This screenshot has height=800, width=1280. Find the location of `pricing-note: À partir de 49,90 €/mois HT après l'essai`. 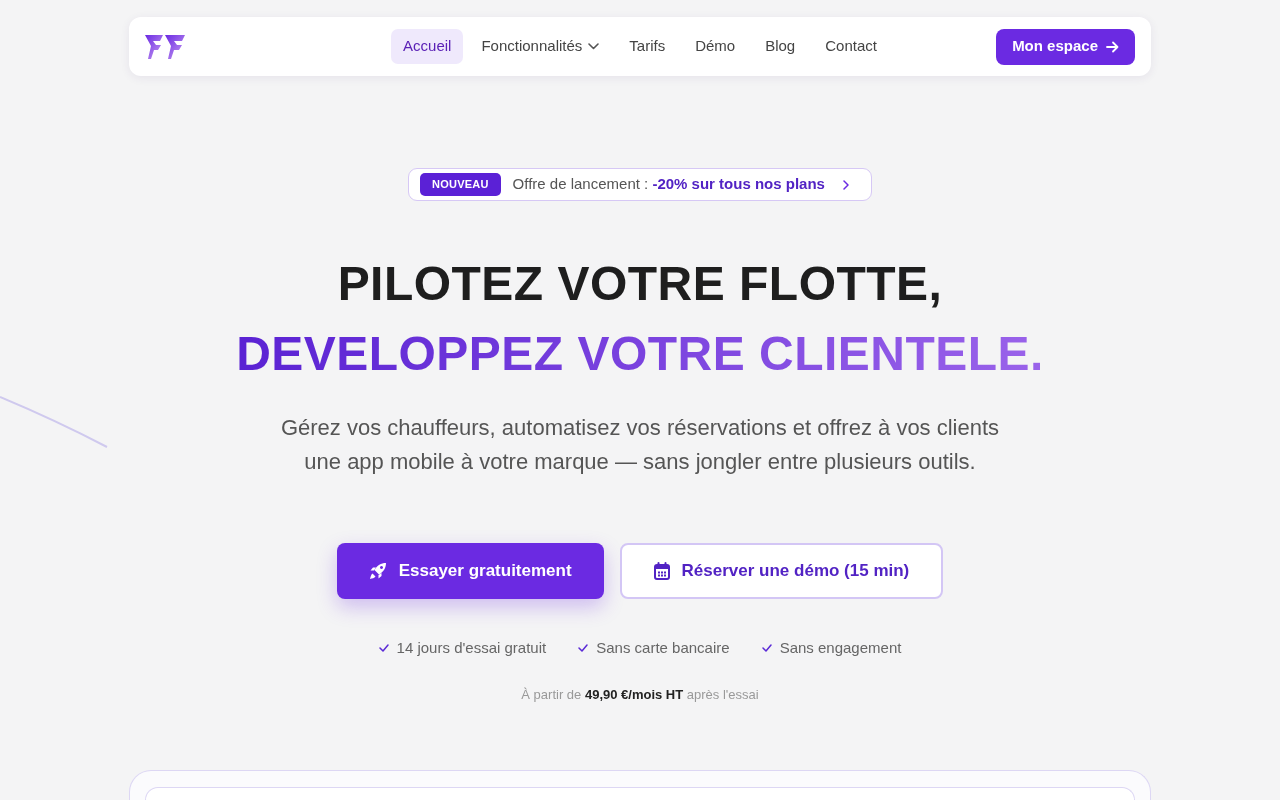

pricing-note: À partir de 49,90 €/mois HT après l'essai is located at coordinates (640, 695).